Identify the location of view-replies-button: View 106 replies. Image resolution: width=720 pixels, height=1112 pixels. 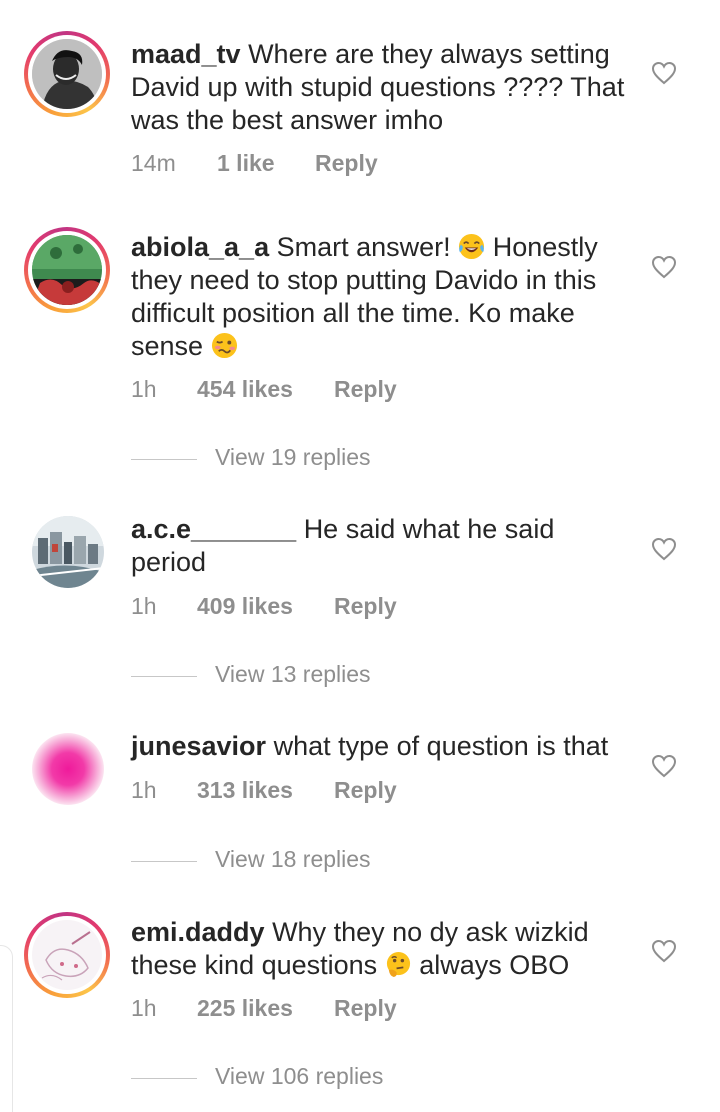
(331, 1078).